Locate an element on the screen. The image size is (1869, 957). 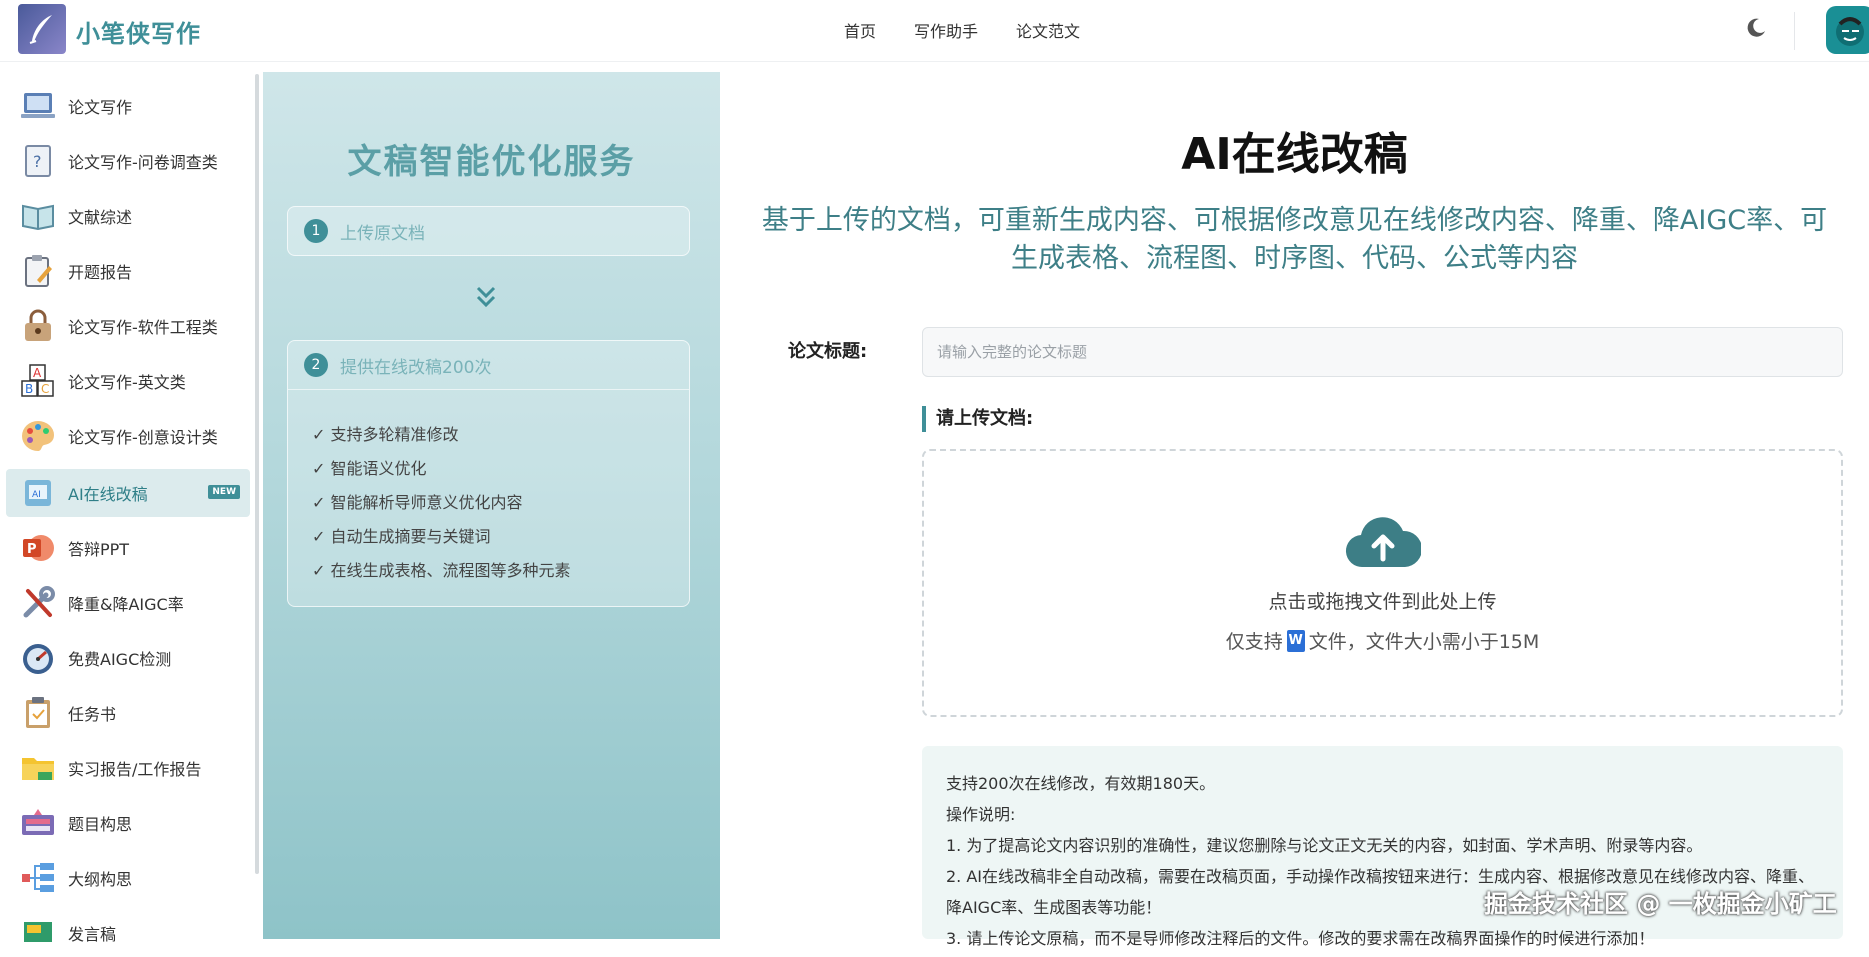
brand-logo is located at coordinates (42, 29).